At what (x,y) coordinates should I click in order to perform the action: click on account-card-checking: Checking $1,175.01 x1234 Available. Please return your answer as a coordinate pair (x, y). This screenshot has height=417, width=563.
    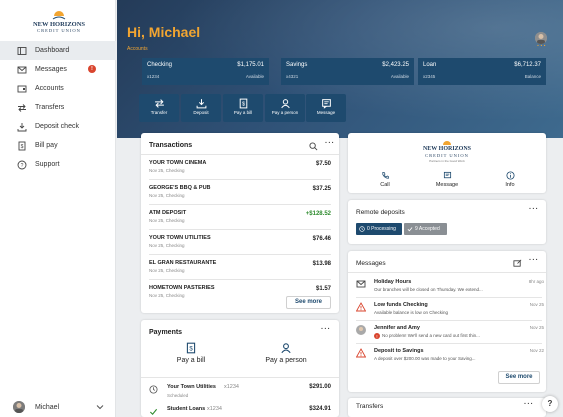
    Looking at the image, I should click on (205, 71).